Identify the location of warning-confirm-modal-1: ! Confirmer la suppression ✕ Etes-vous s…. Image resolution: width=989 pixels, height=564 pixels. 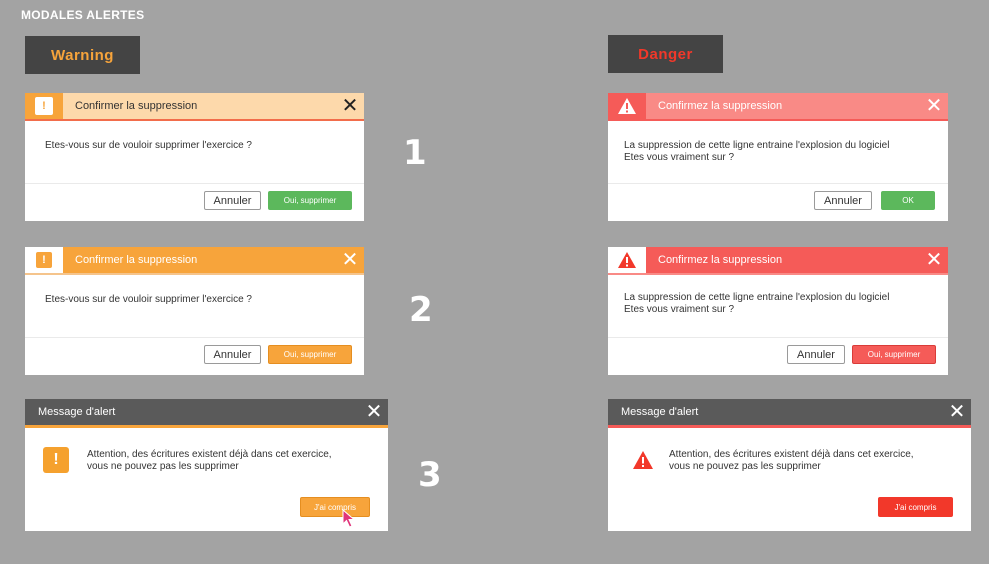
(194, 157).